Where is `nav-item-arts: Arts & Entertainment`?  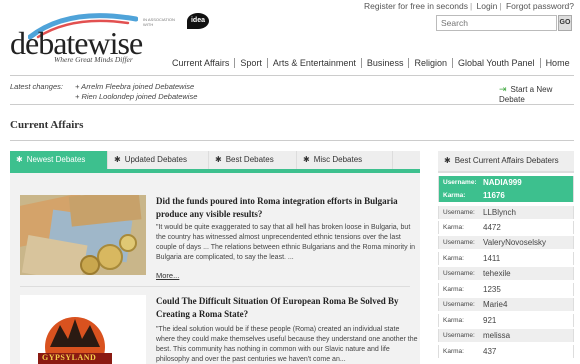 nav-item-arts: Arts & Entertainment is located at coordinates (313, 63).